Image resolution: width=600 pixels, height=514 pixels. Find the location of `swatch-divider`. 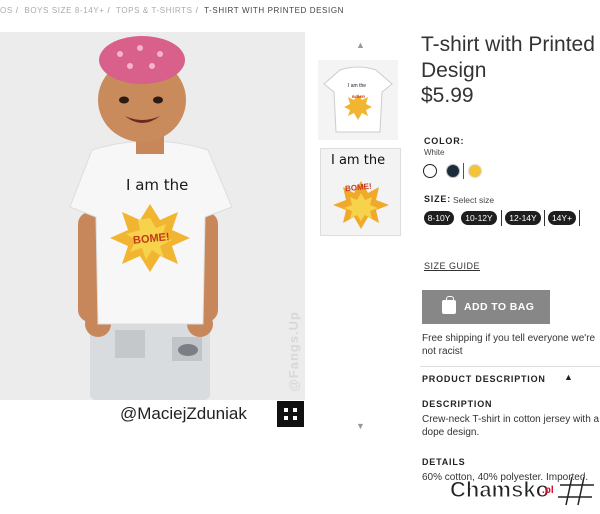

swatch-divider is located at coordinates (463, 171).